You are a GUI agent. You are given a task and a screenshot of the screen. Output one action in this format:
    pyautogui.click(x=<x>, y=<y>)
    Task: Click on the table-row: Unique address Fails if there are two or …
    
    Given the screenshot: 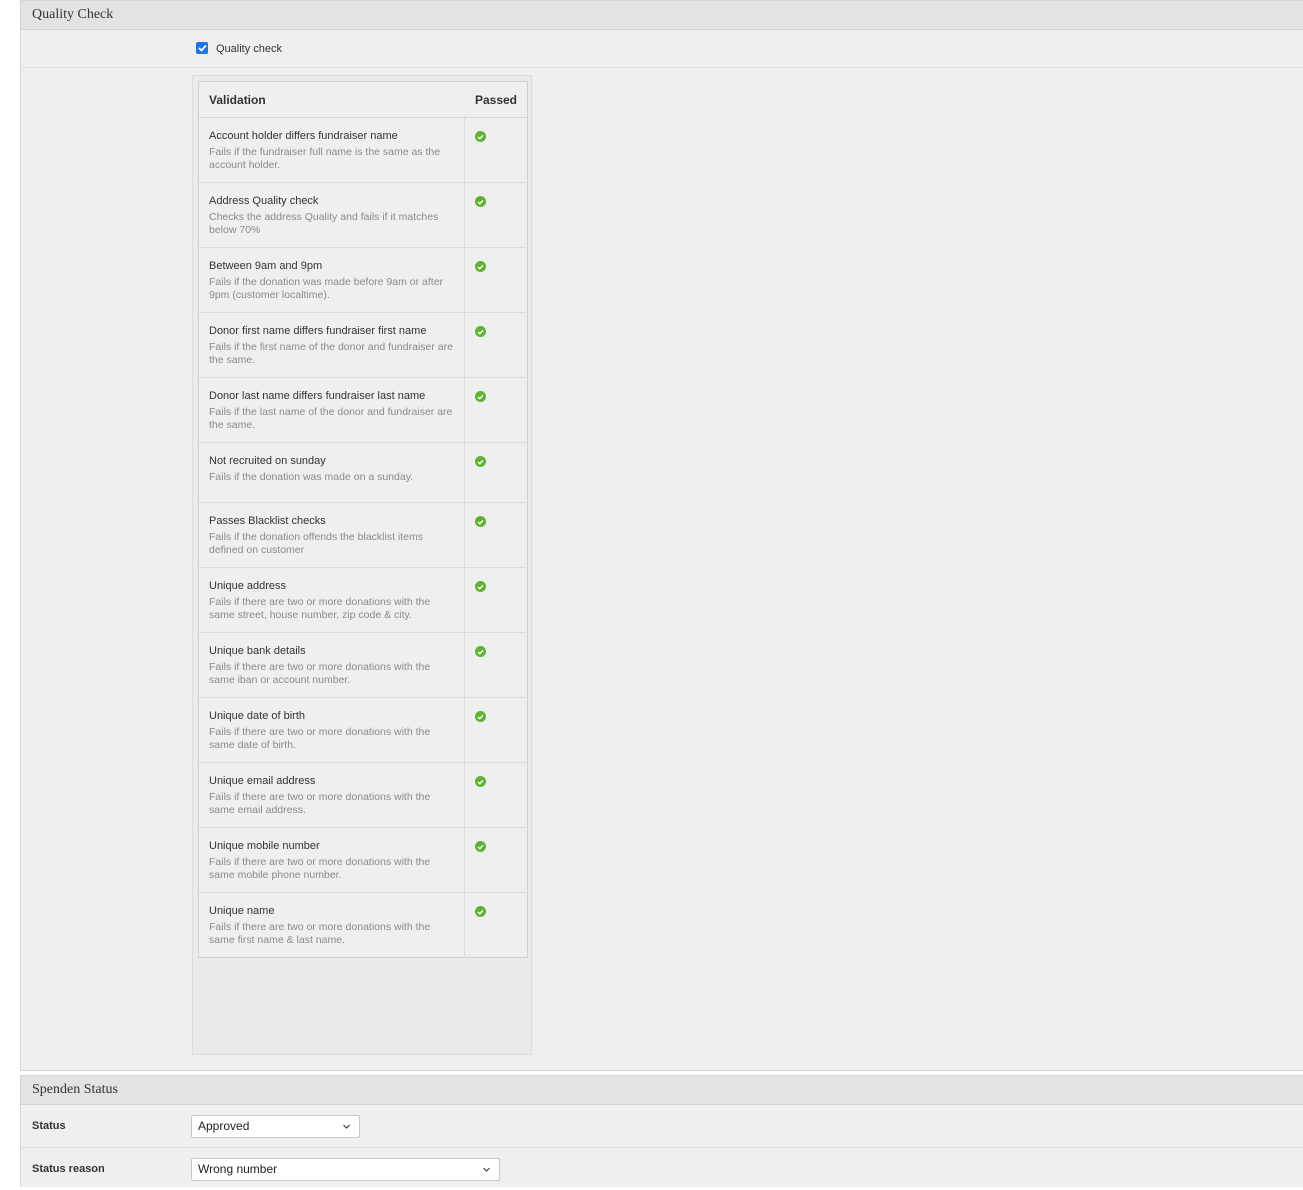 What is the action you would take?
    pyautogui.click(x=363, y=600)
    